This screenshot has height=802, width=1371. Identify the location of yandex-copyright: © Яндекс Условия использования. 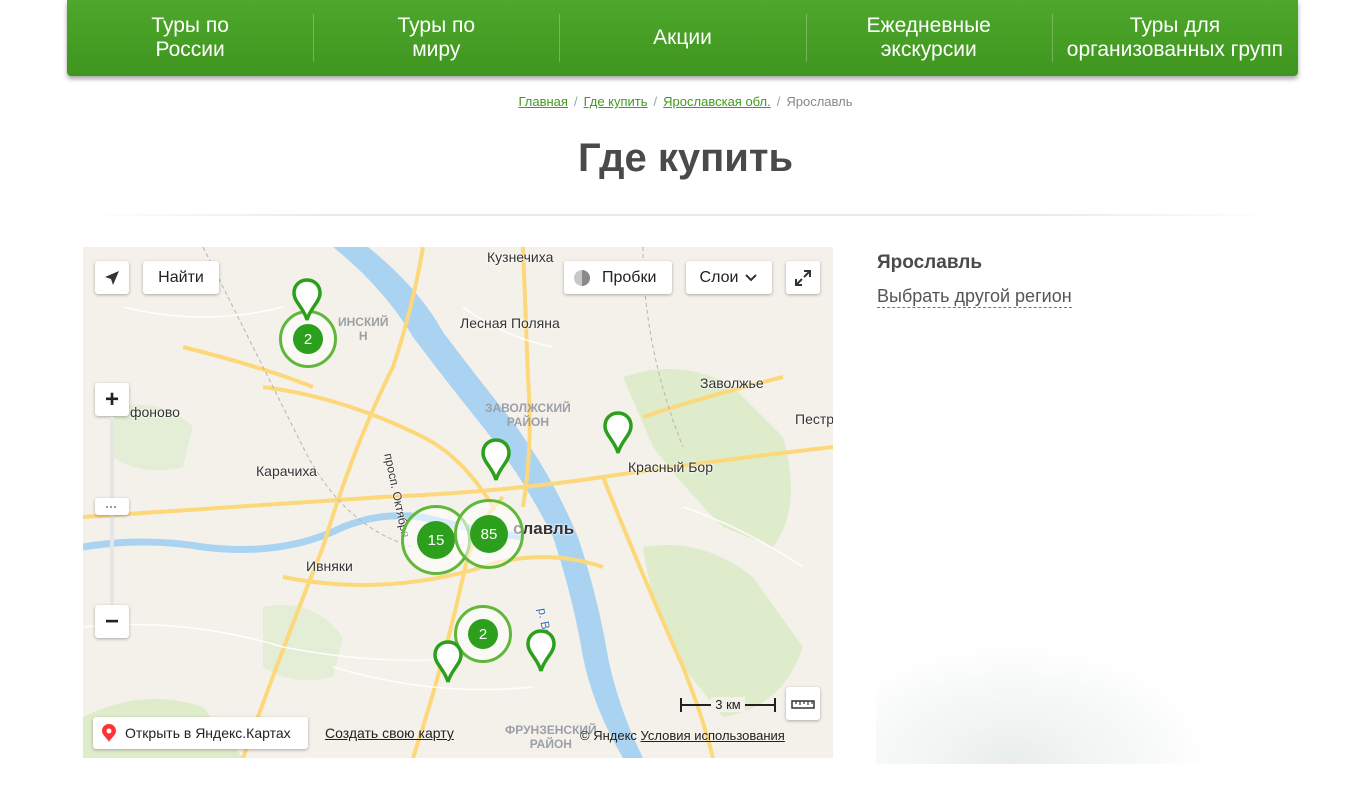
(682, 735).